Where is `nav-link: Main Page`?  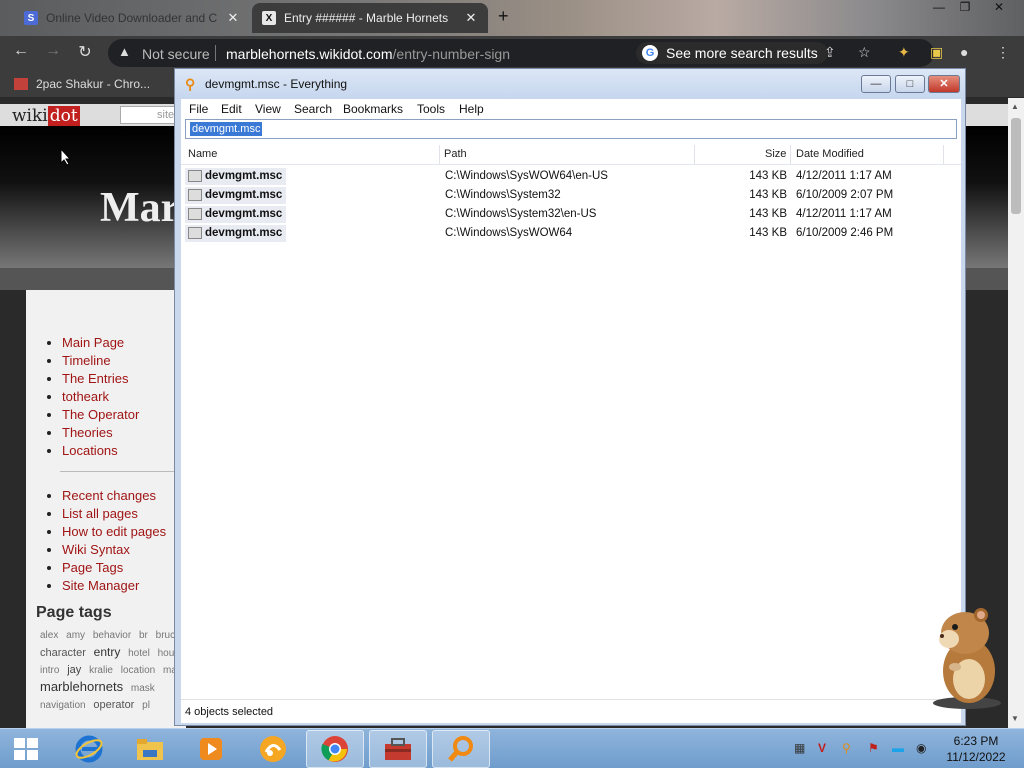 nav-link: Main Page is located at coordinates (93, 342).